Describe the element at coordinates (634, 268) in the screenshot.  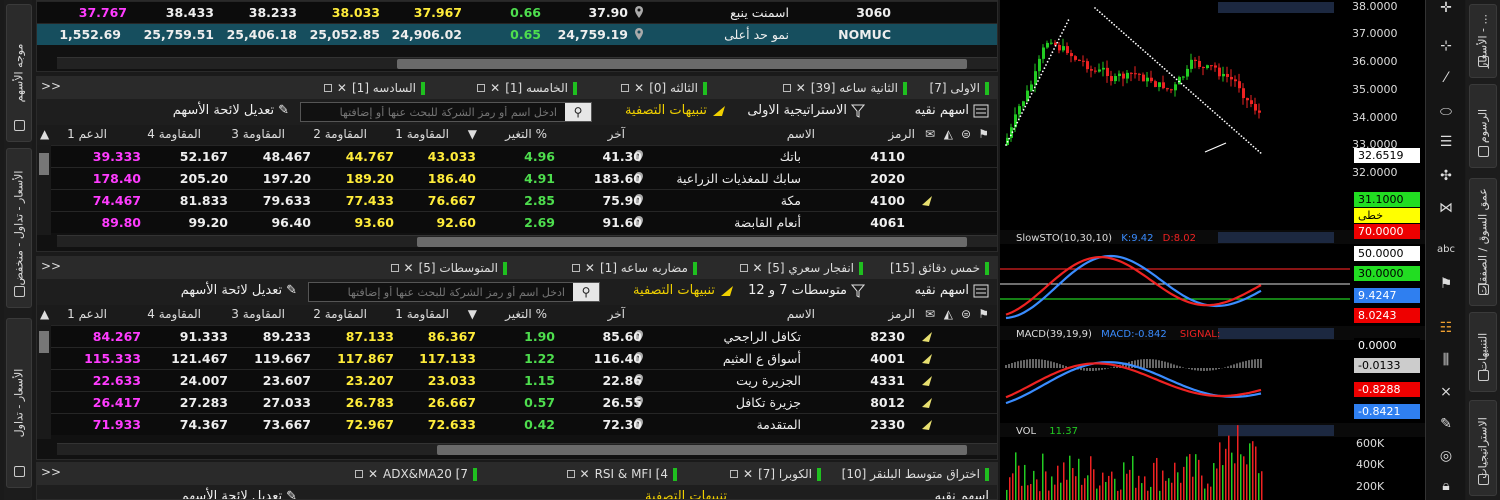
I see `tab-speculation-hour: ✕ مضاربه ساعه [1]` at that location.